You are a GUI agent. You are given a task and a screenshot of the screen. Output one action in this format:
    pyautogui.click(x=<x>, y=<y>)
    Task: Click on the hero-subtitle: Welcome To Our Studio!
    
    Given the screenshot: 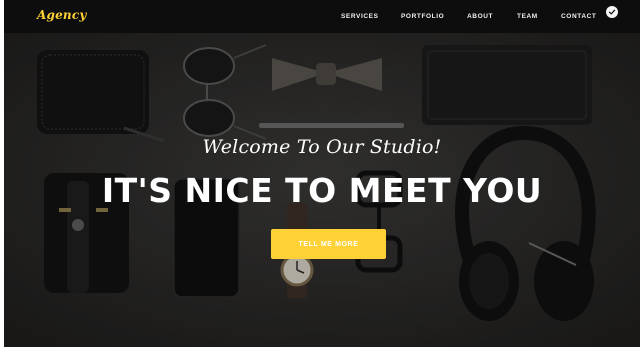 What is the action you would take?
    pyautogui.click(x=322, y=147)
    